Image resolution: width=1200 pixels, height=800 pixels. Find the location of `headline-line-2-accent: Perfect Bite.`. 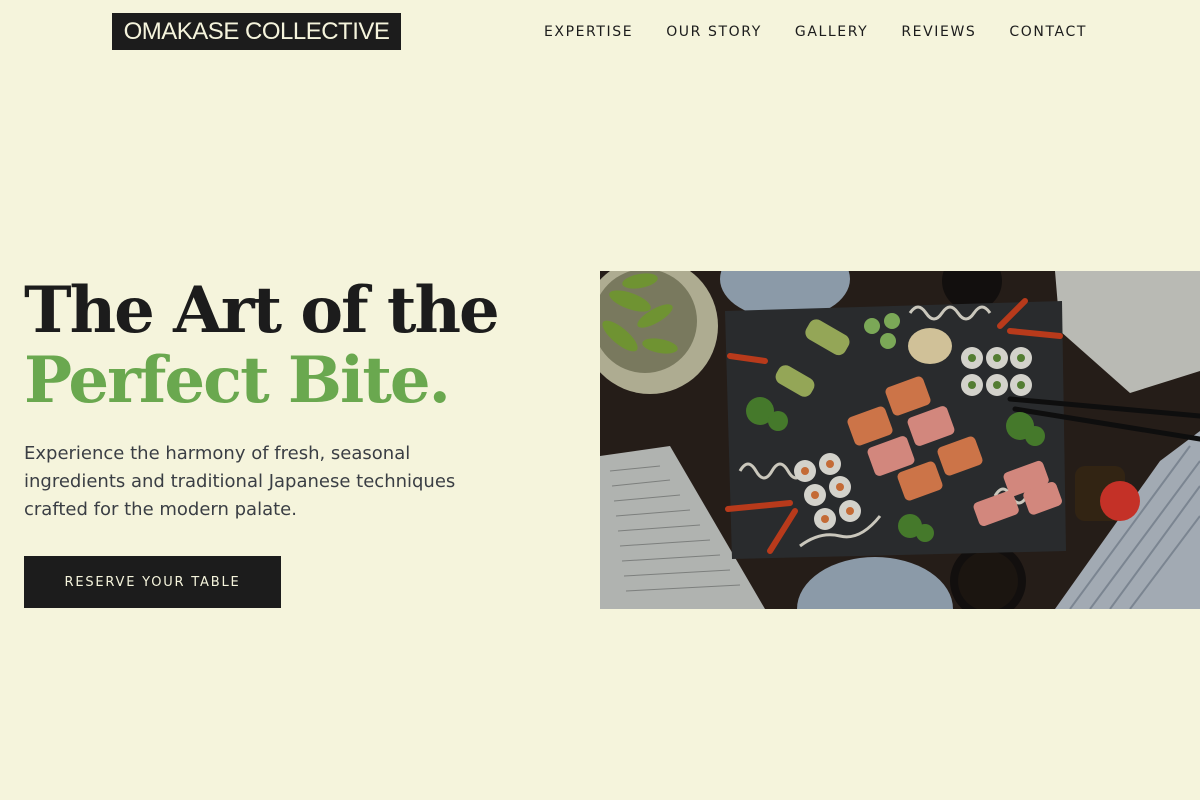

headline-line-2-accent: Perfect Bite. is located at coordinates (237, 380).